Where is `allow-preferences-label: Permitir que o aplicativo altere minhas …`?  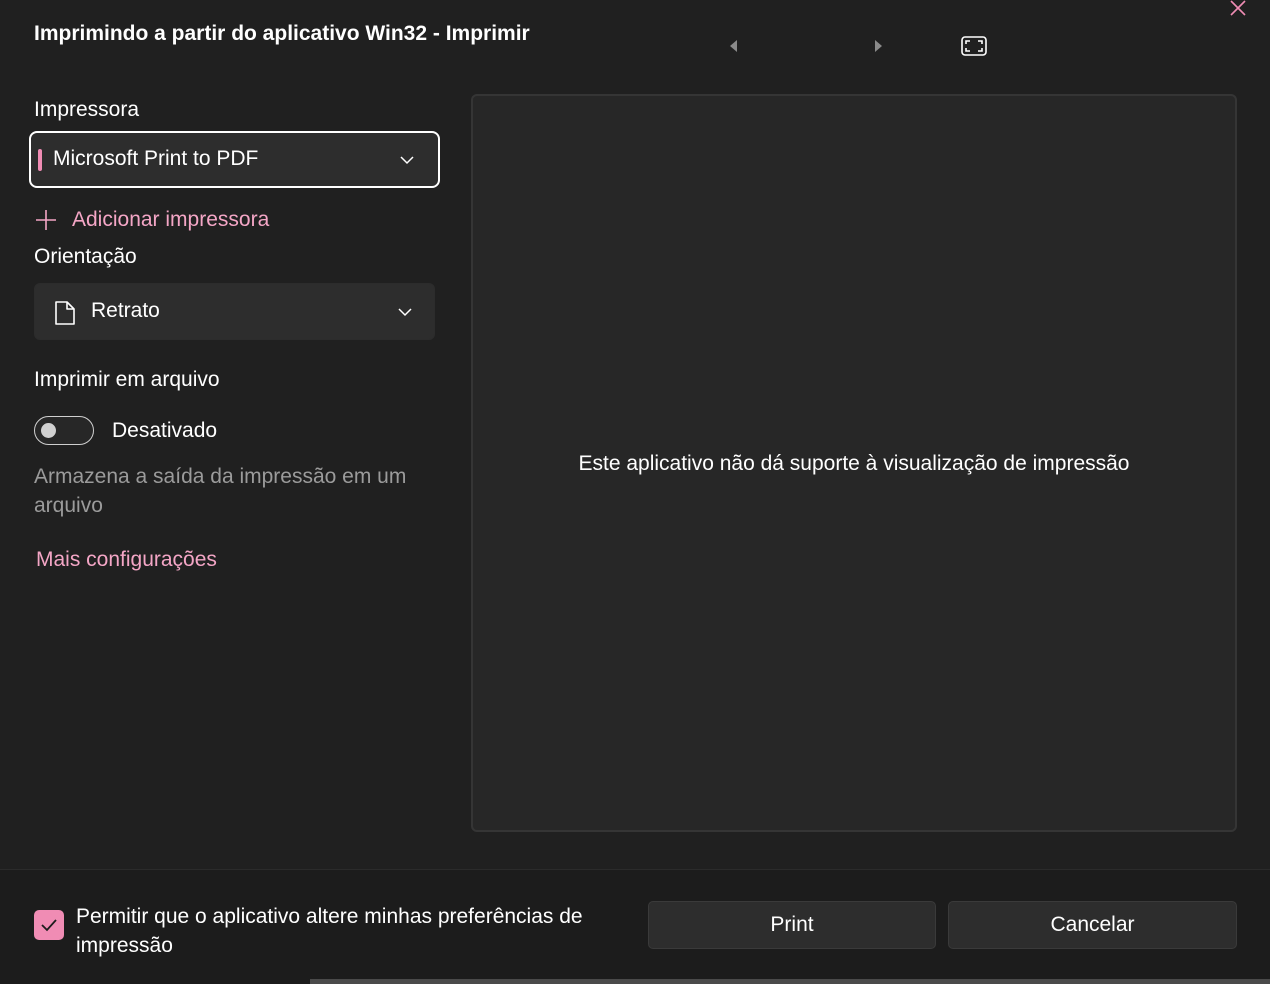
allow-preferences-label: Permitir que o aplicativo altere minhas … is located at coordinates (329, 931).